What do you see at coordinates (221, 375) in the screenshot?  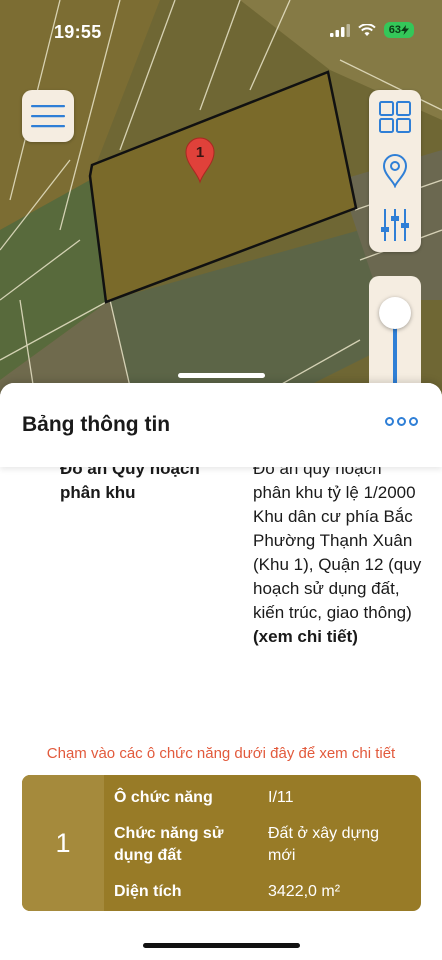 I see `sheet-grabber` at bounding box center [221, 375].